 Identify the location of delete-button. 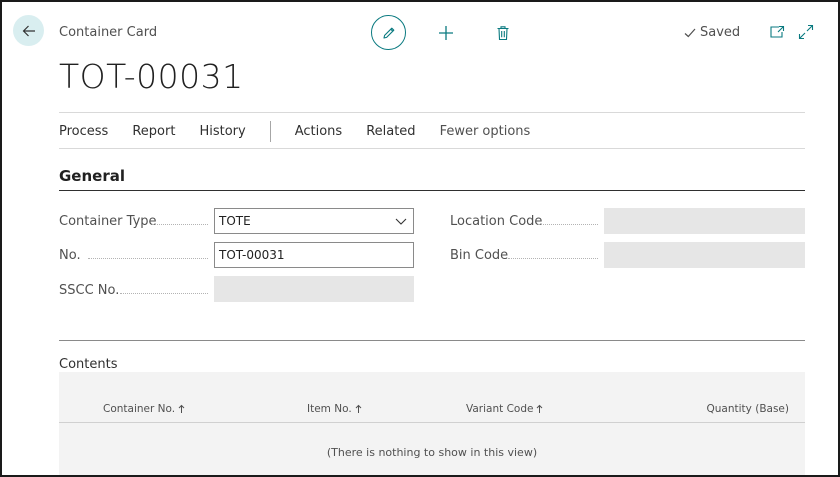
(503, 33).